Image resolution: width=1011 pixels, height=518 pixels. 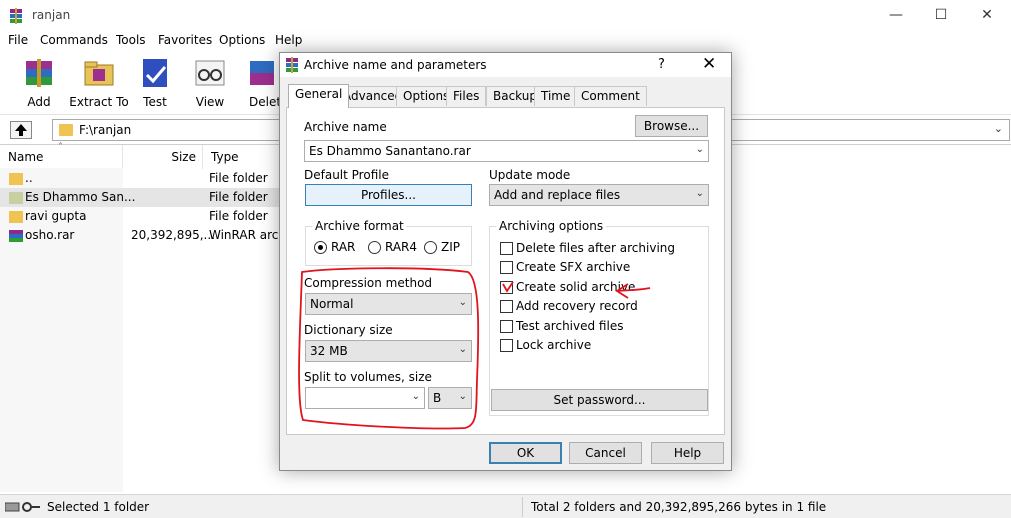 I want to click on test-archive-icon, so click(x=155, y=73).